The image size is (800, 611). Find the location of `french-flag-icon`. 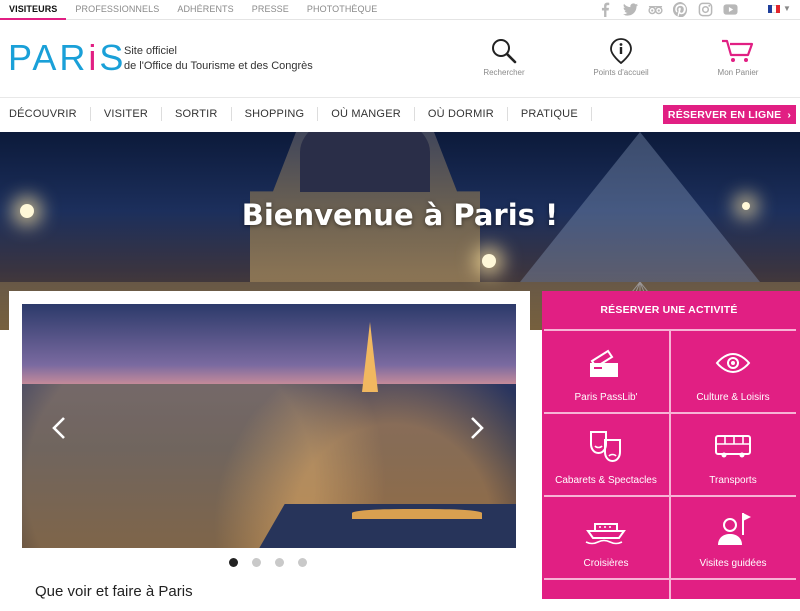

french-flag-icon is located at coordinates (774, 8).